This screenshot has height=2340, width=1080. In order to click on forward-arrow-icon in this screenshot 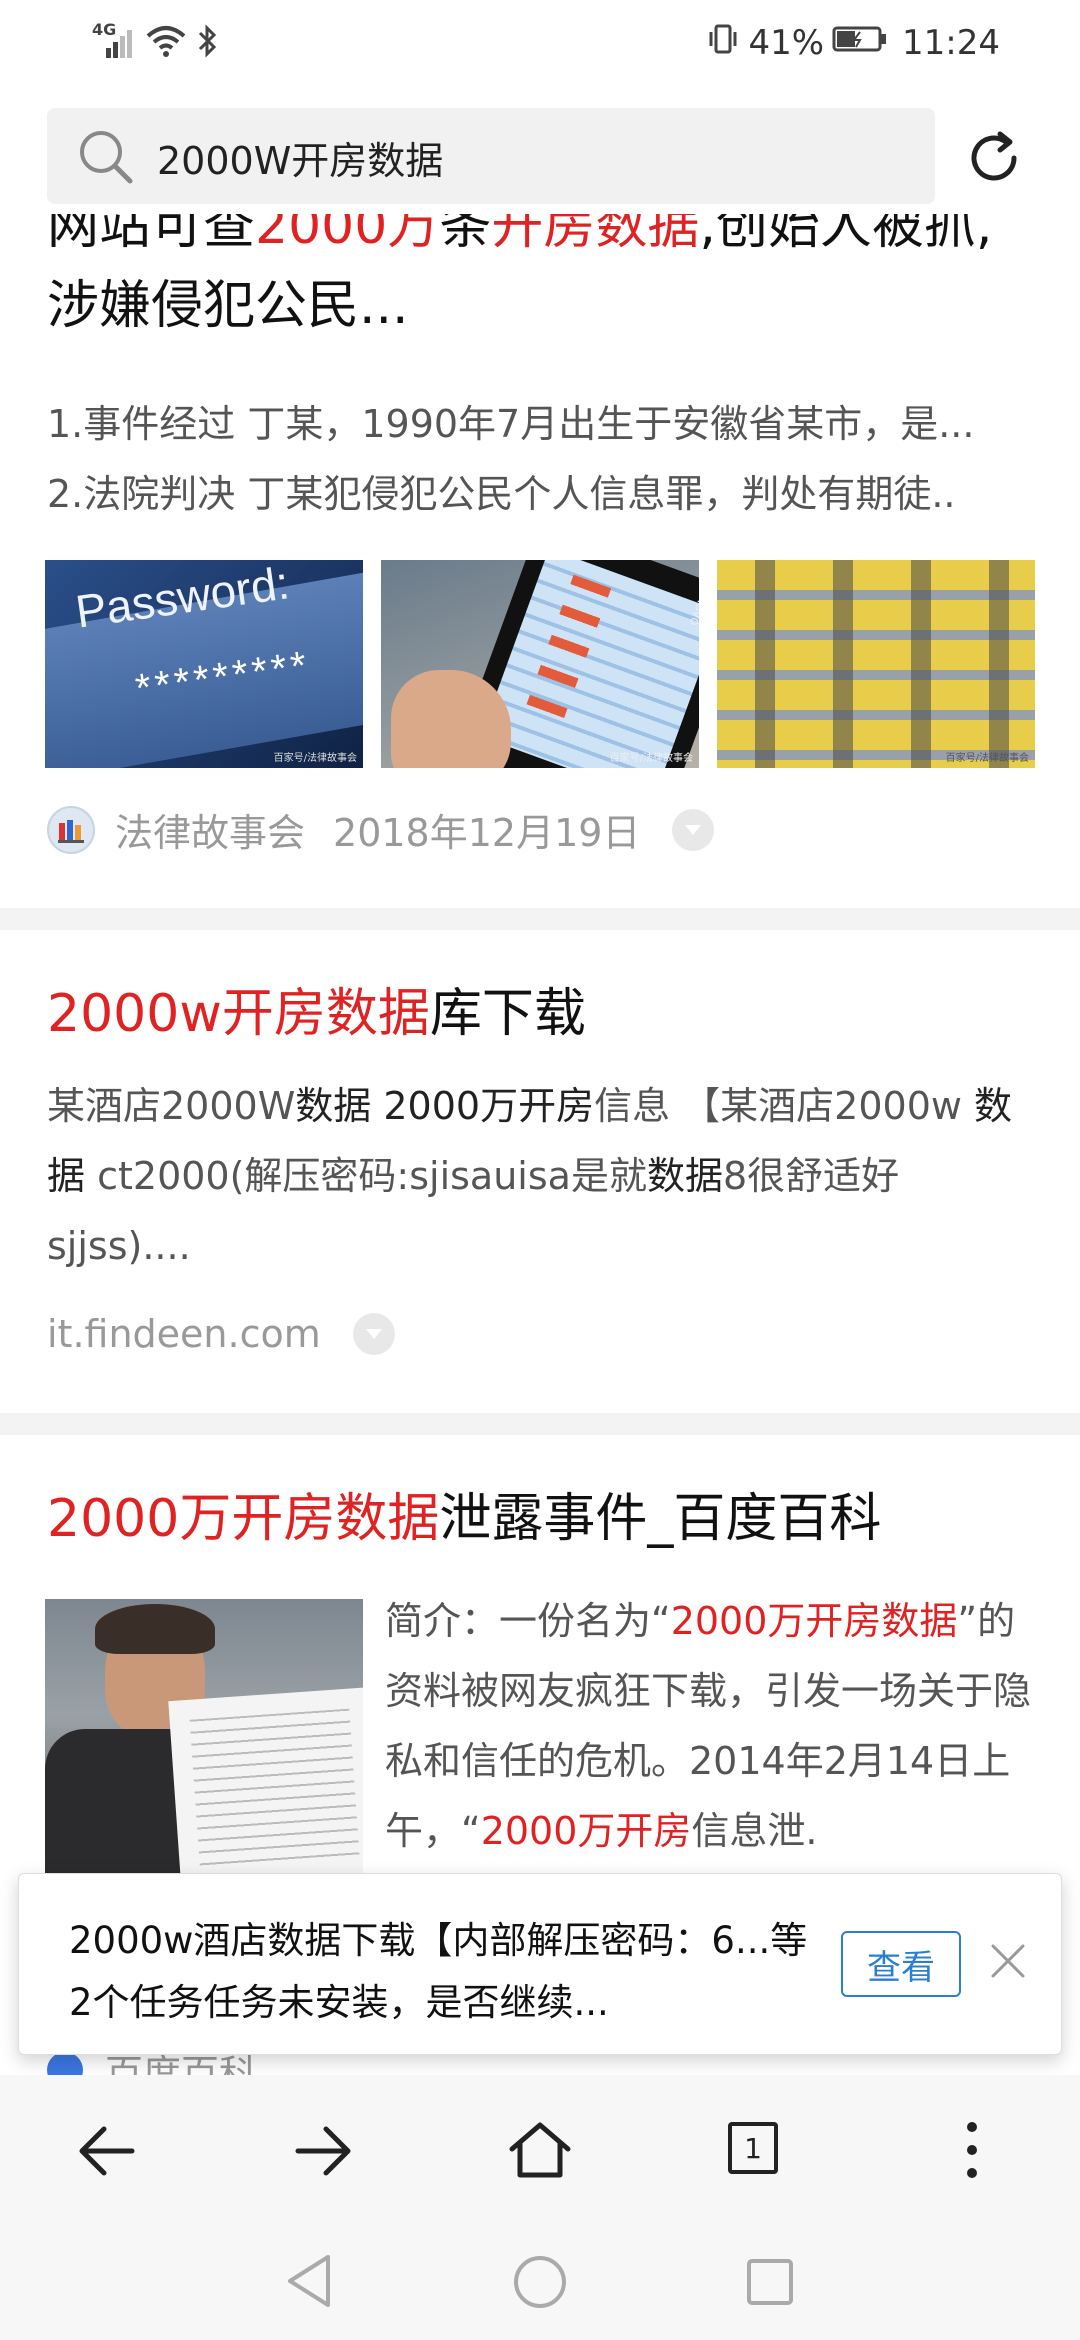, I will do `click(323, 2153)`.